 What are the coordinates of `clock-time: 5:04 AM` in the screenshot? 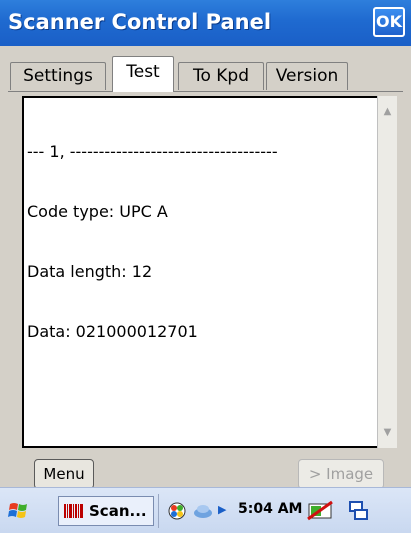 It's located at (270, 509).